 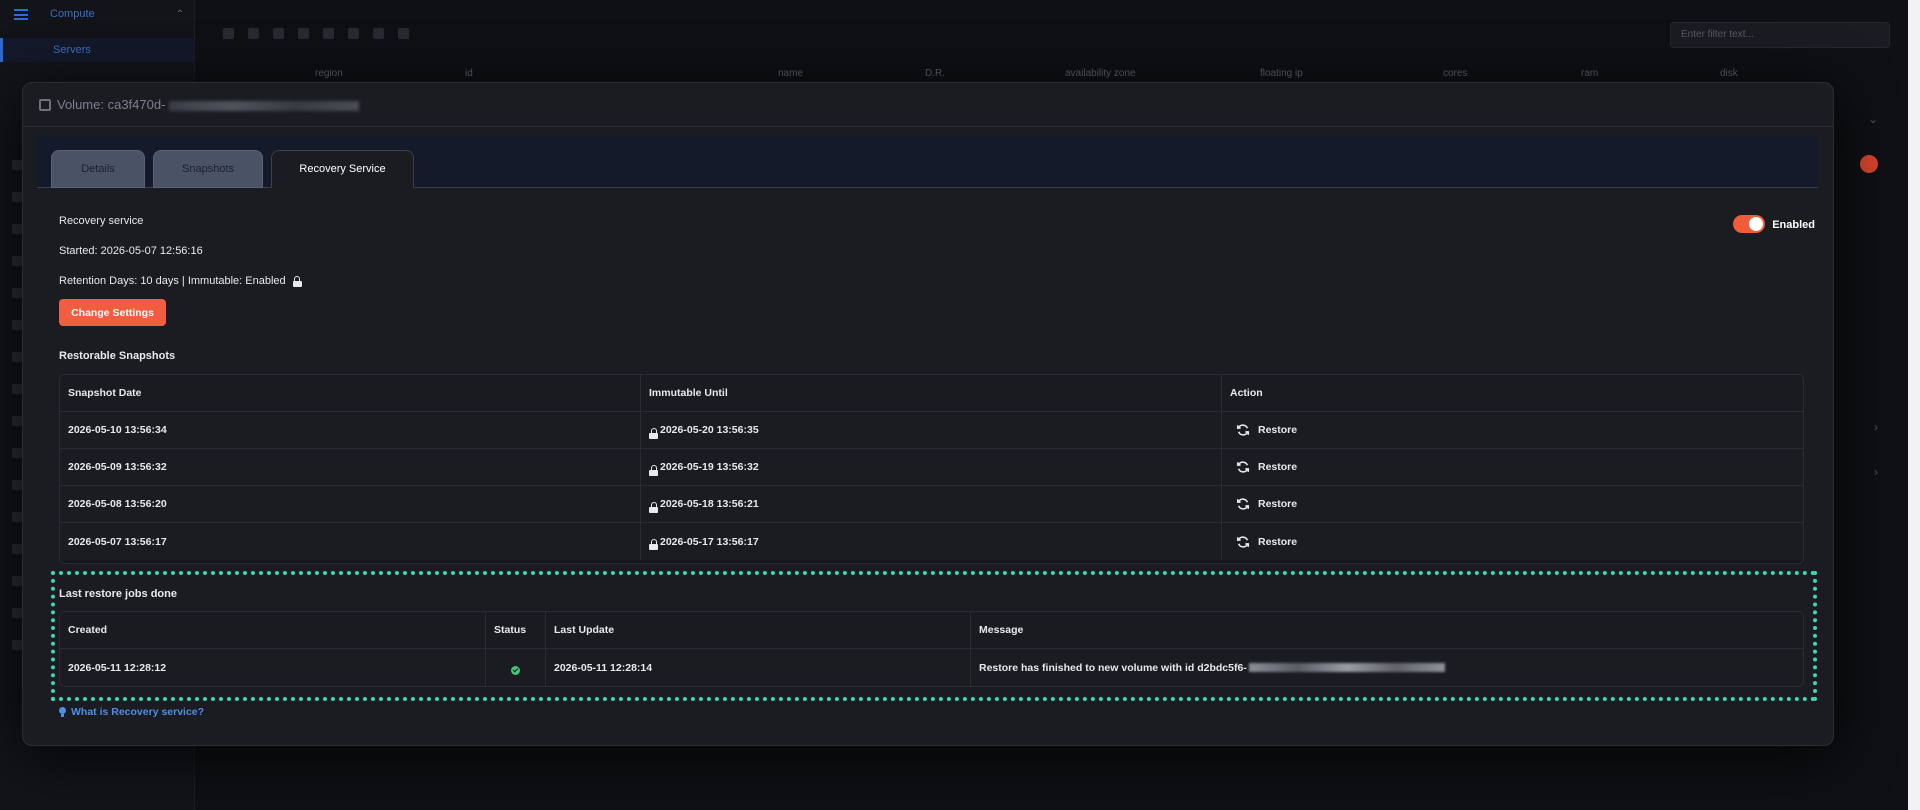 I want to click on modal-title: Volume: ca3f470d-, so click(x=208, y=104).